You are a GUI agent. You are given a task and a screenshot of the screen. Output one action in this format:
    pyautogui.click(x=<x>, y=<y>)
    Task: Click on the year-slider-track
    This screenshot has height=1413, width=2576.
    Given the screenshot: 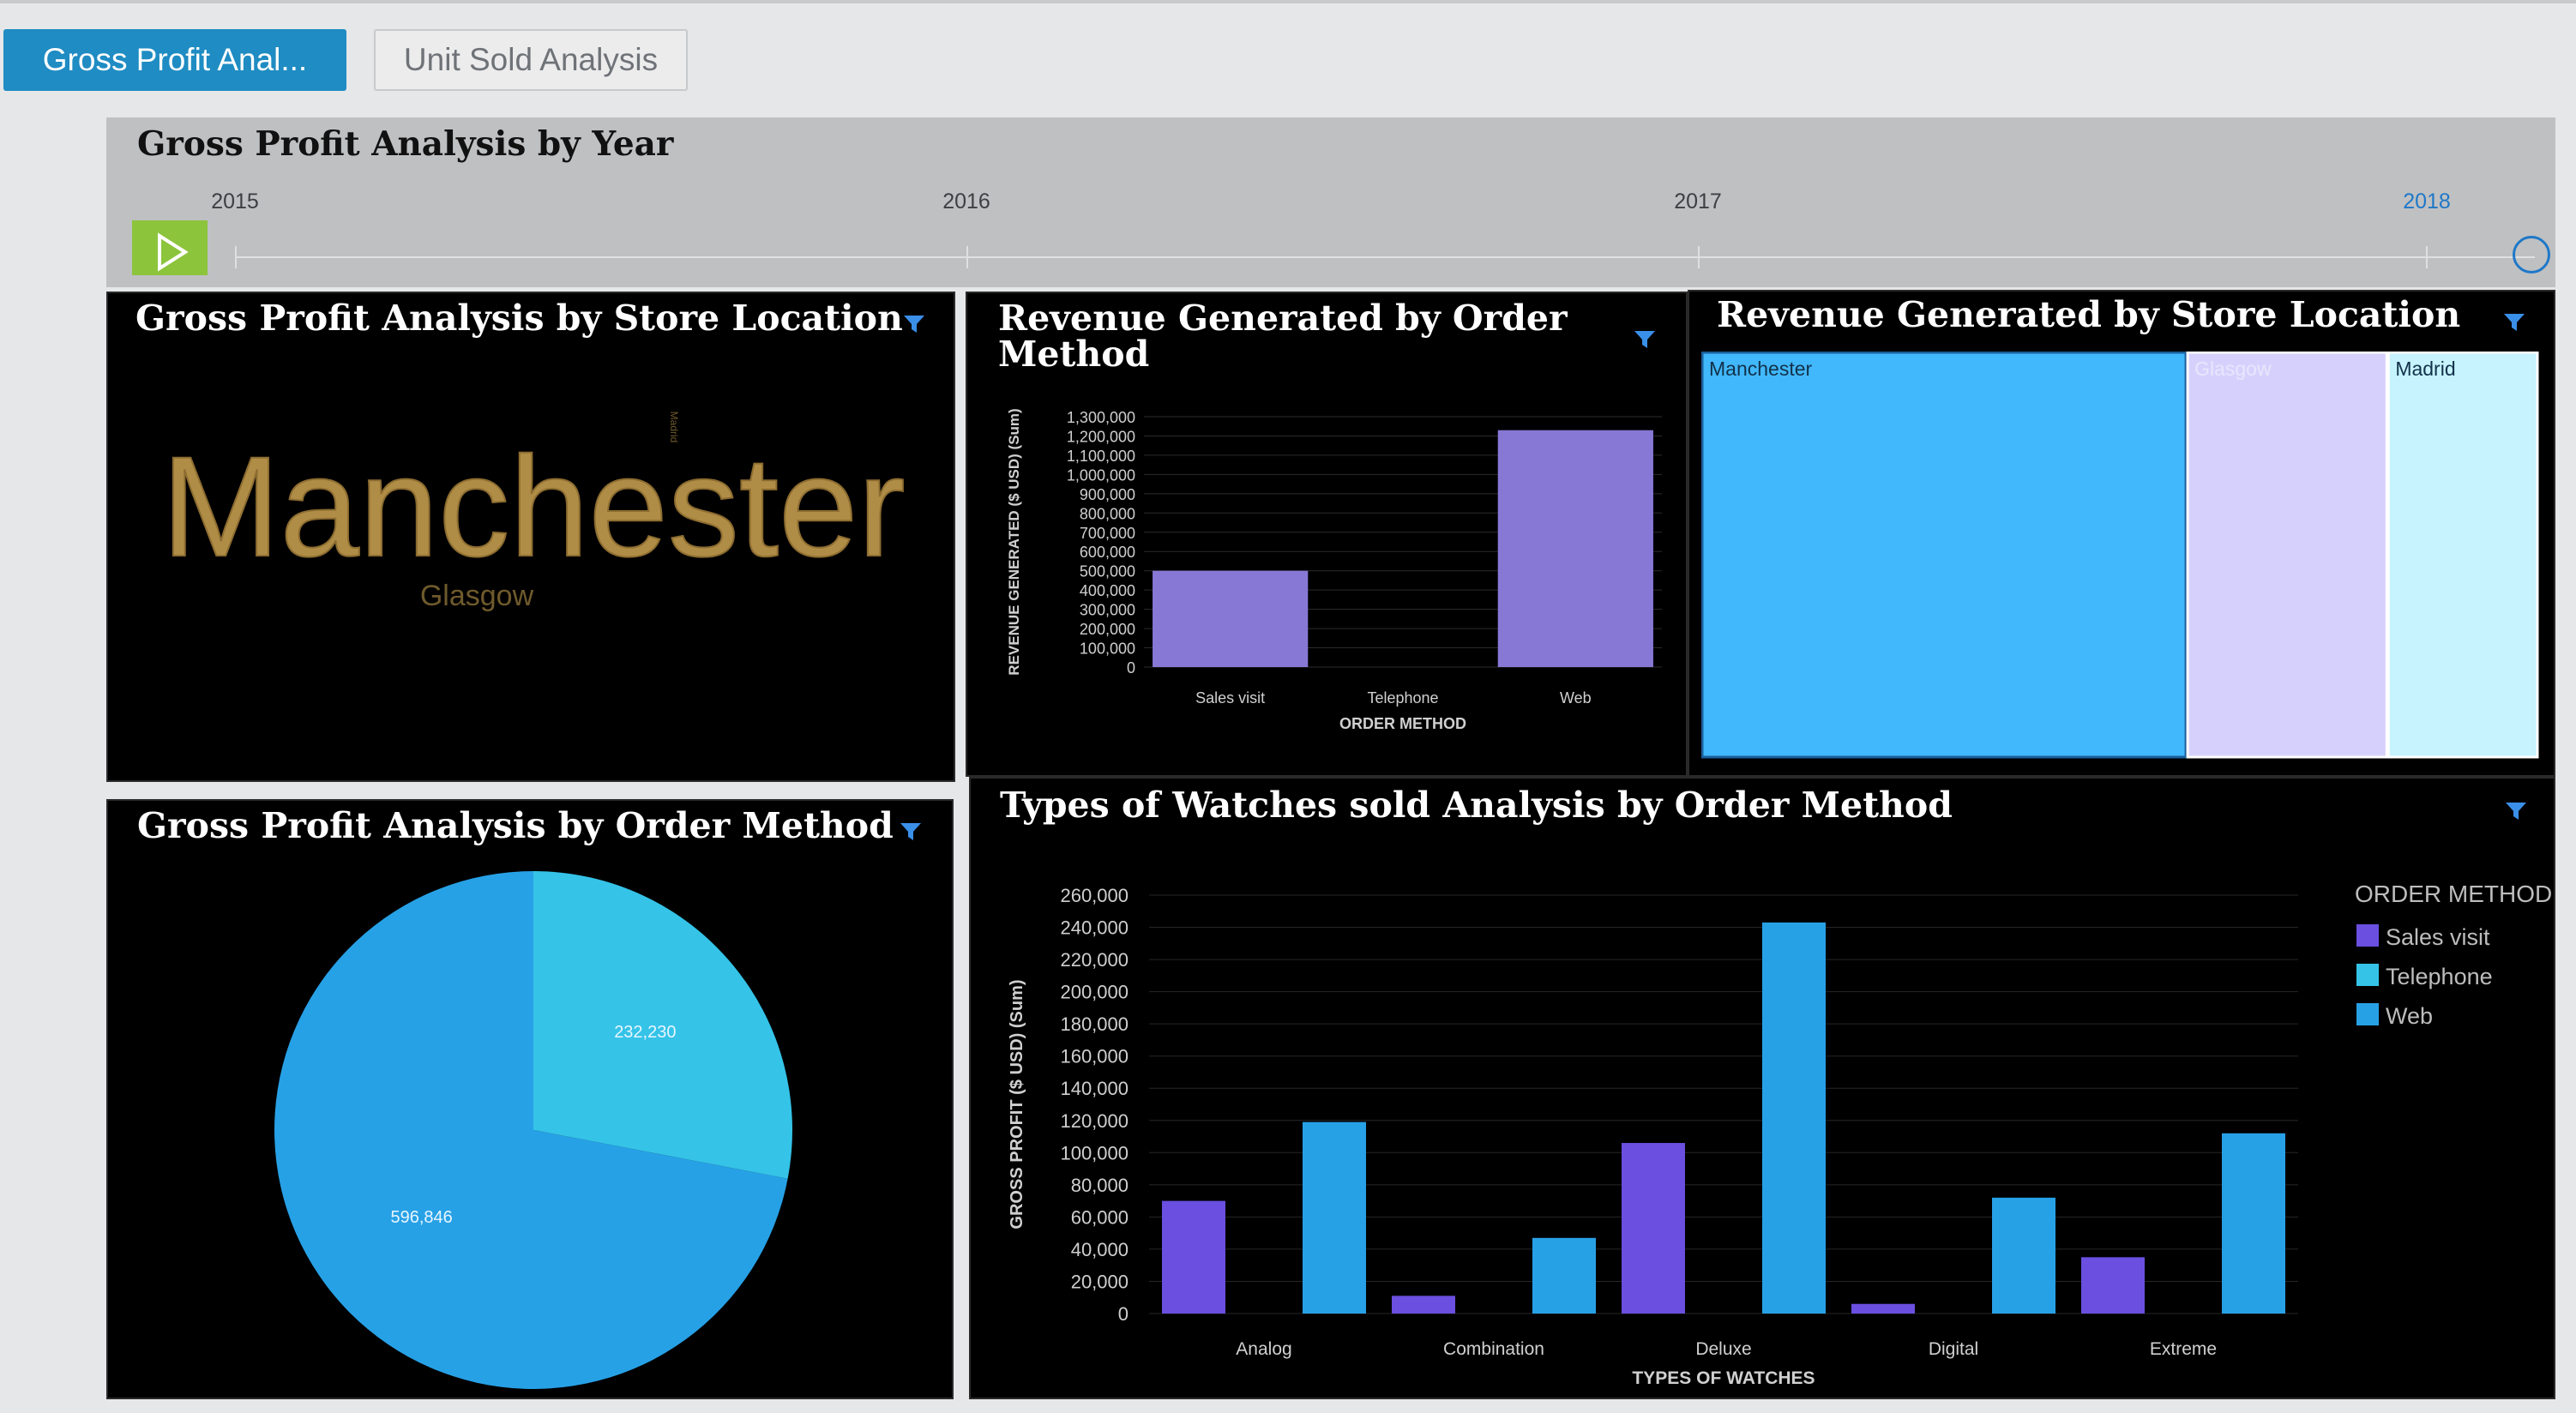 What is the action you would take?
    pyautogui.click(x=1385, y=257)
    